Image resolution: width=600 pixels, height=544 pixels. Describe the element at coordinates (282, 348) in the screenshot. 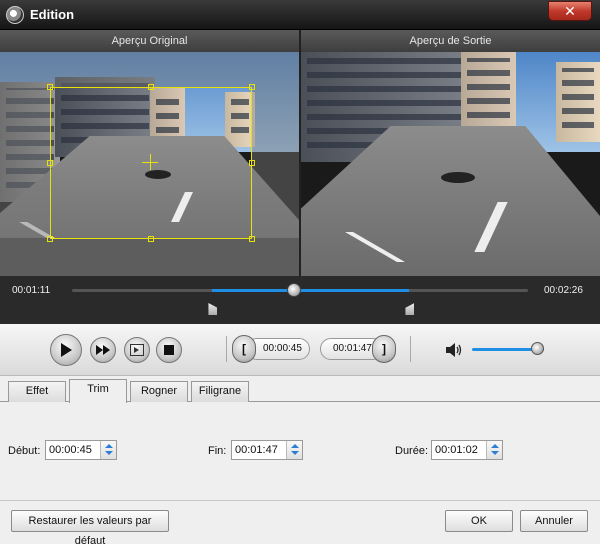

I see `trim-start-time-value: 00:00:45` at that location.